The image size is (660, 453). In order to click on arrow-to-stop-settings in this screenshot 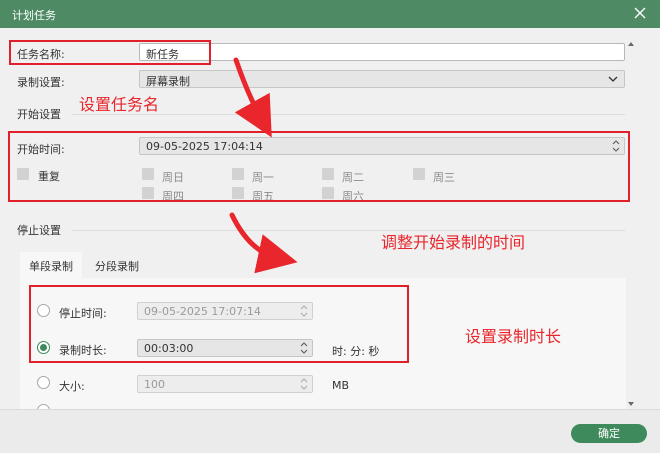, I will do `click(263, 243)`.